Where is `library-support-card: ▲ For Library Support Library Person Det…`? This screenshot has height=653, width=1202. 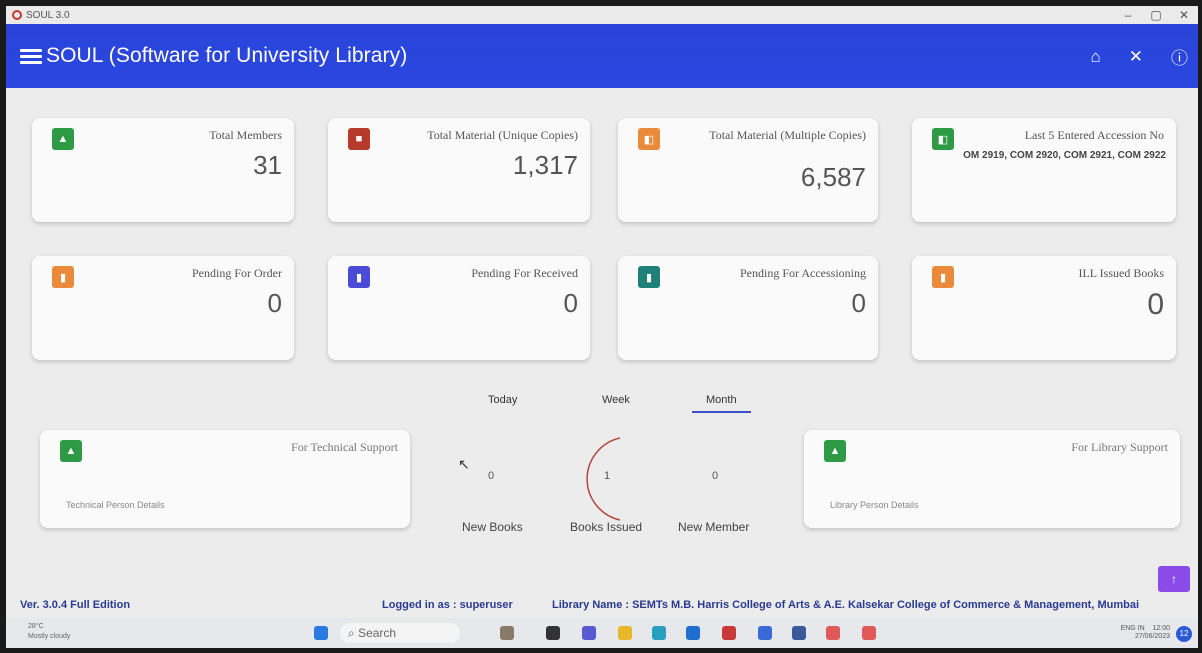 library-support-card: ▲ For Library Support Library Person Det… is located at coordinates (992, 479).